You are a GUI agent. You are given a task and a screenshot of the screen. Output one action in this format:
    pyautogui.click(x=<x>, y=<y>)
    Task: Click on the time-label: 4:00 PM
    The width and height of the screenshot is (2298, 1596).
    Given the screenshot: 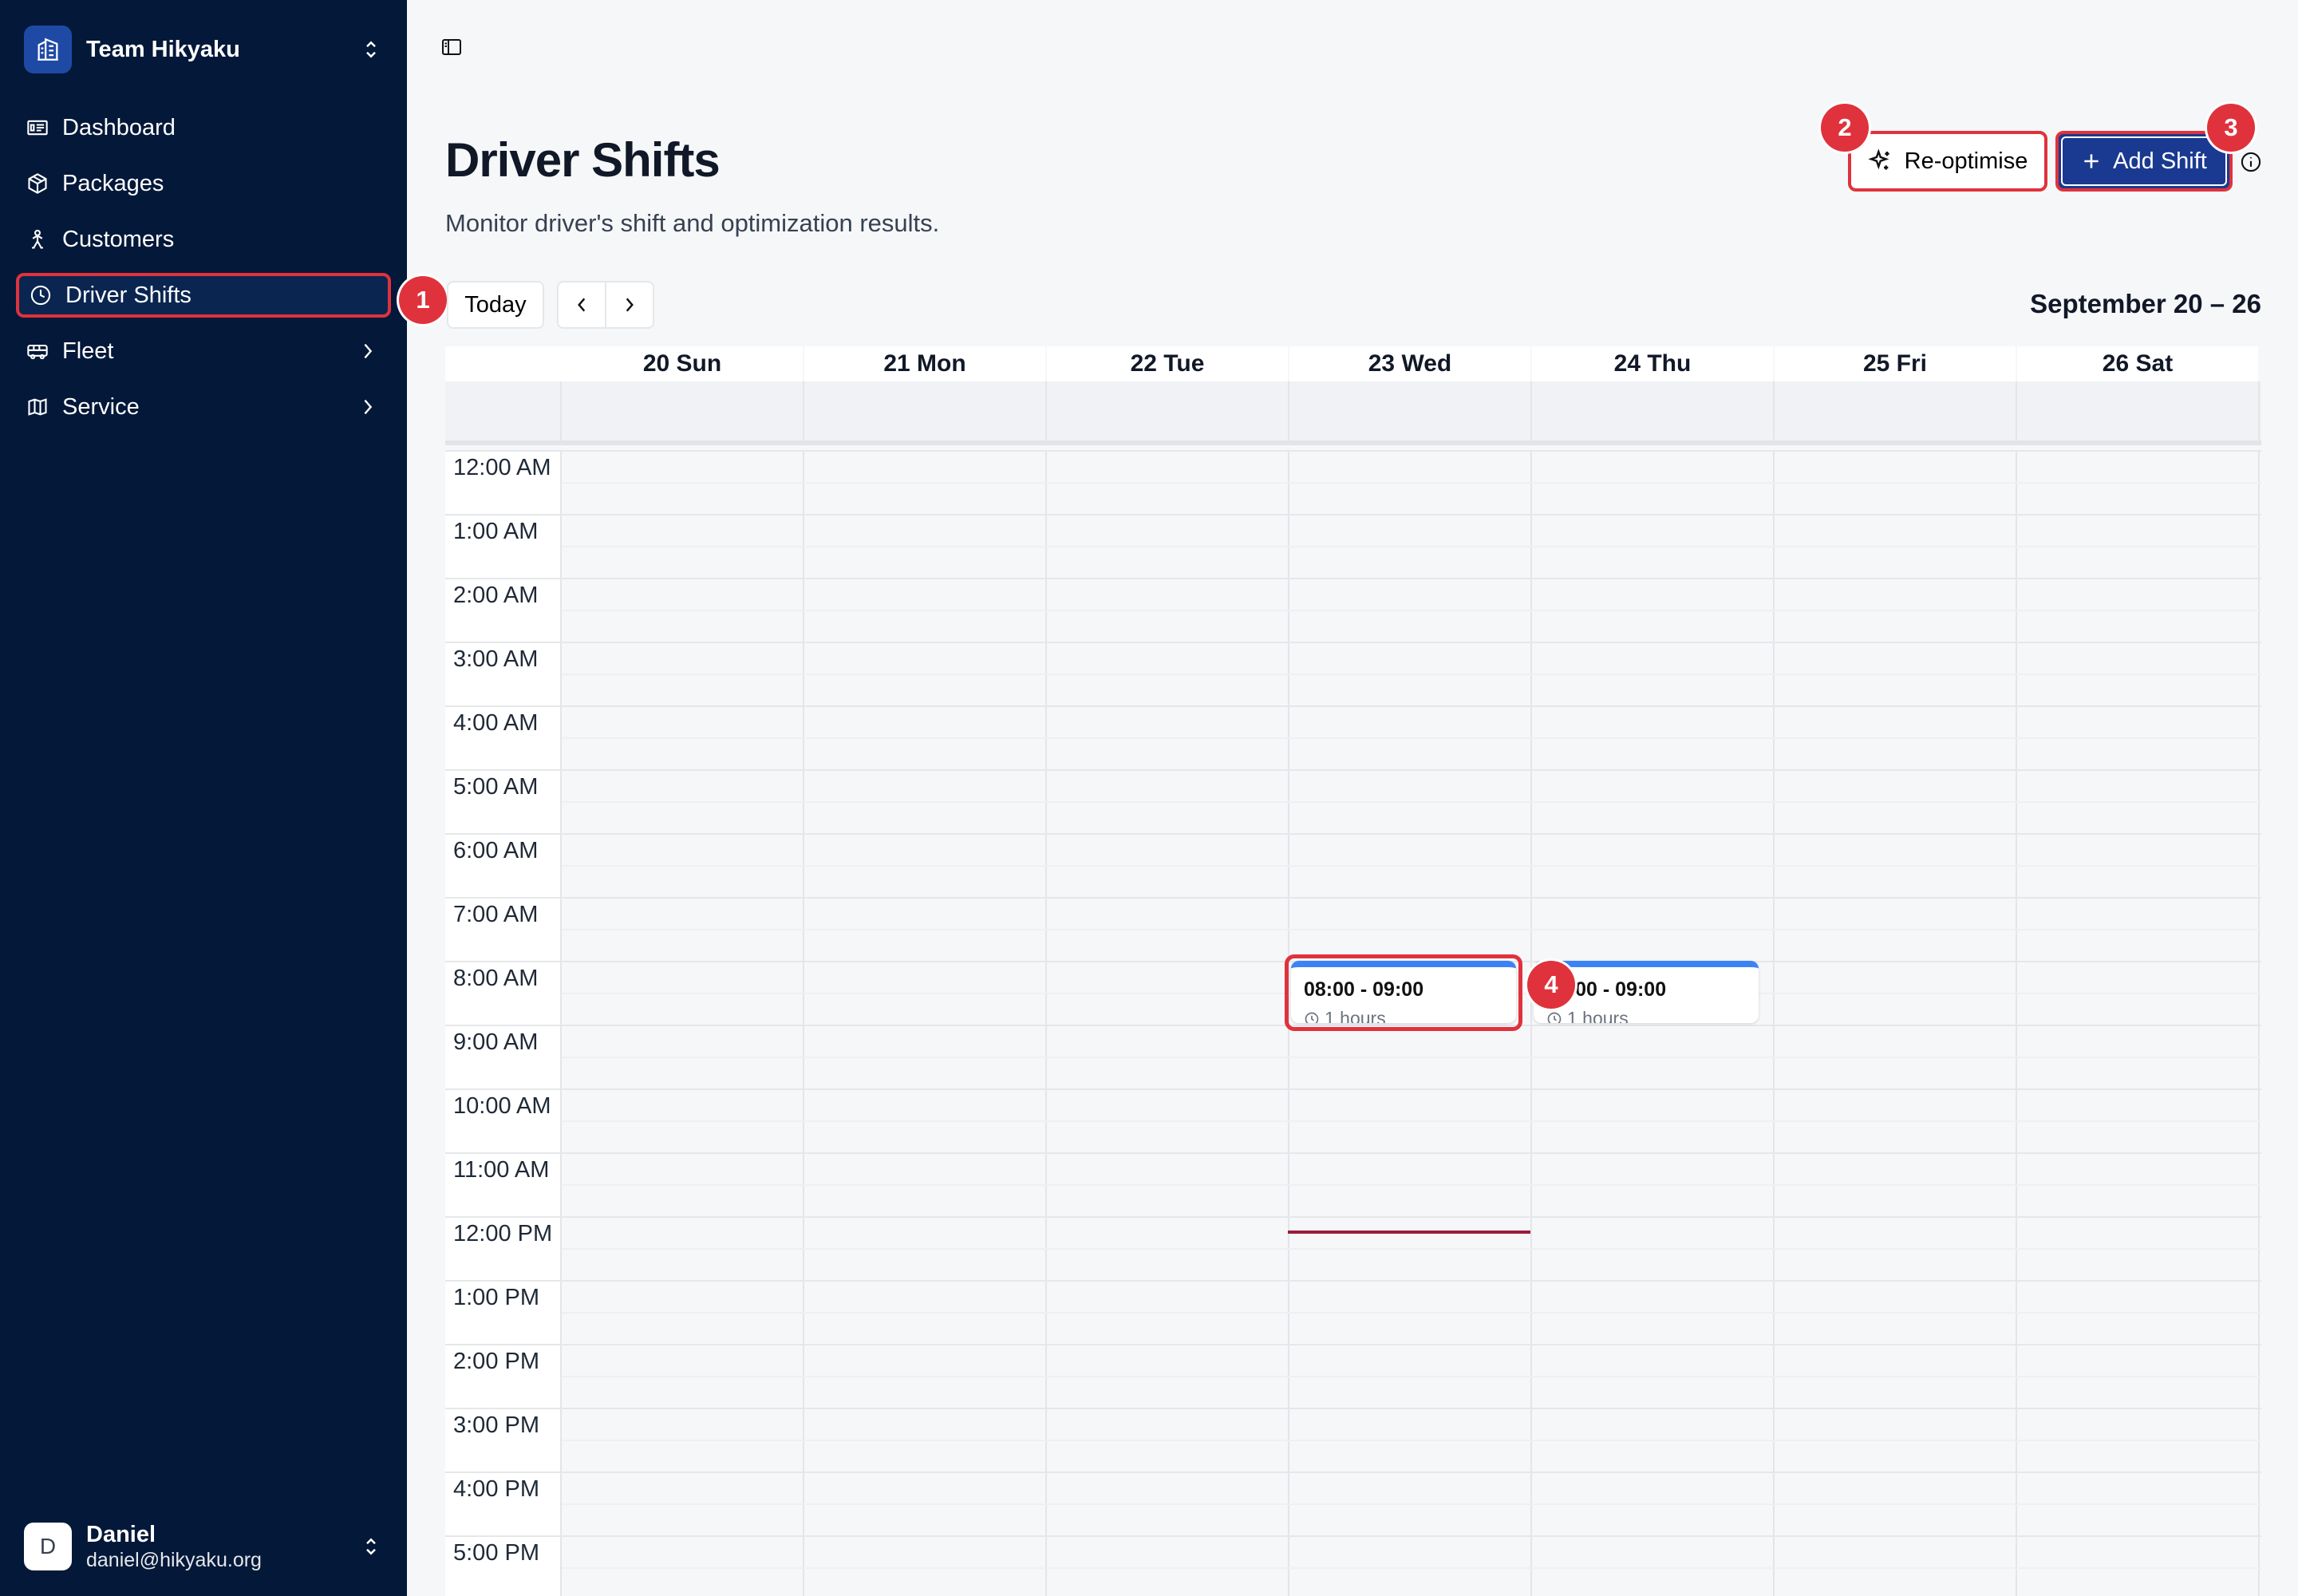 What is the action you would take?
    pyautogui.click(x=496, y=1489)
    